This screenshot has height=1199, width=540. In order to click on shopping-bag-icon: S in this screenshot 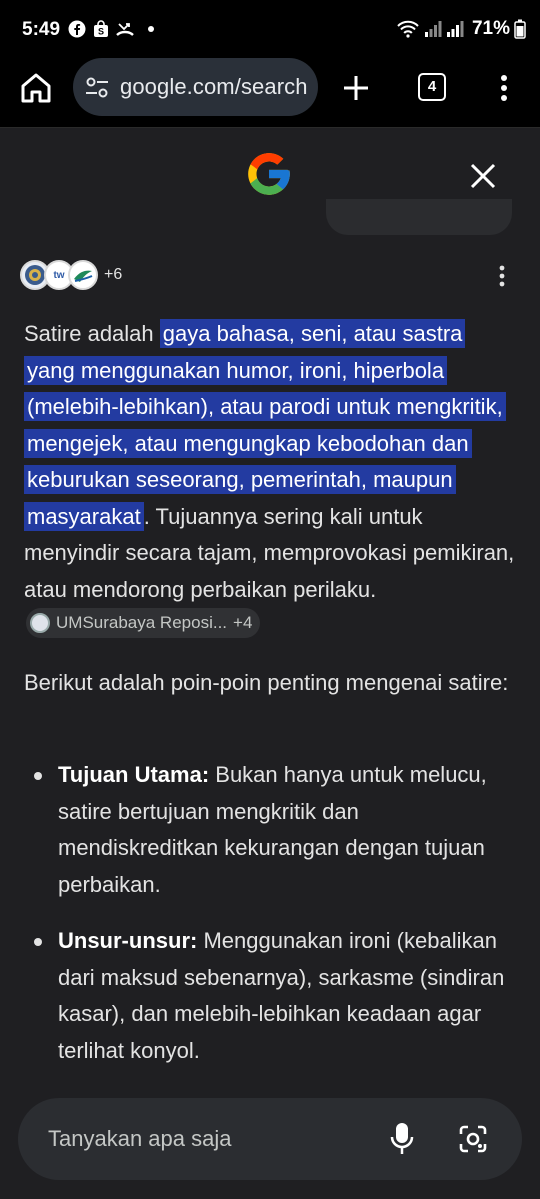, I will do `click(101, 28)`.